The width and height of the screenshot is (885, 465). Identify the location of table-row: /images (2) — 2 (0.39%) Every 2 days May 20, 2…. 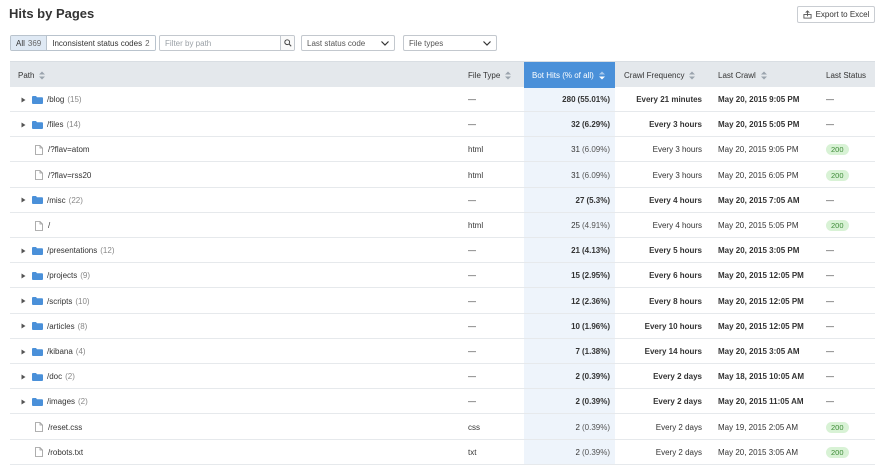
(442, 402).